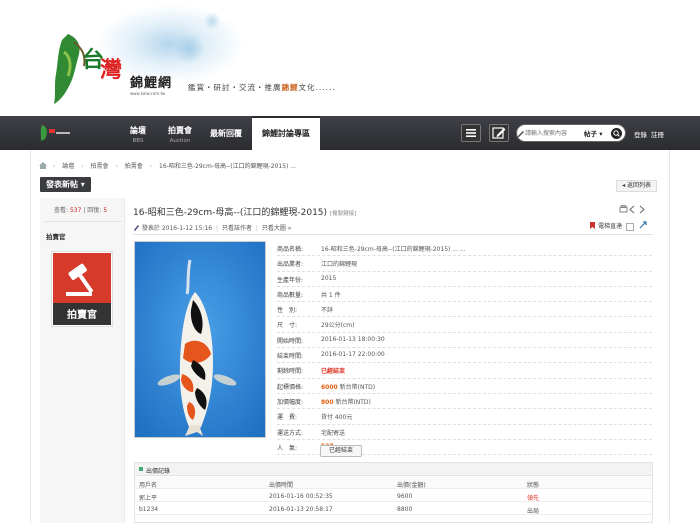 The height and width of the screenshot is (523, 700). I want to click on detail-value-text: 江口的錦鯉現, so click(339, 264).